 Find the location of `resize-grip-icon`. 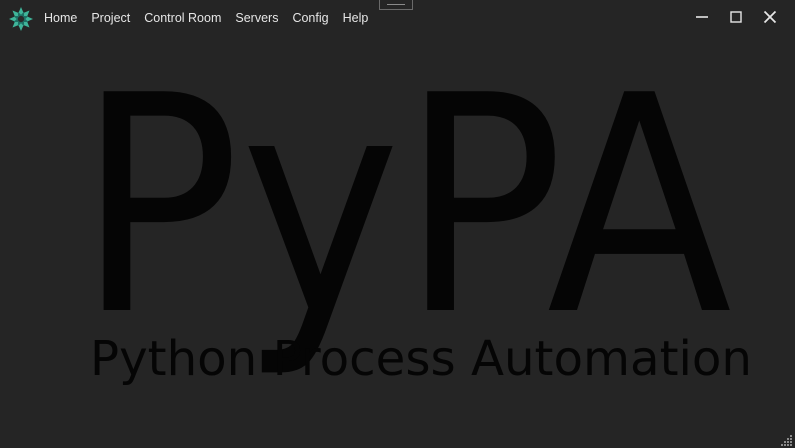

resize-grip-icon is located at coordinates (787, 440).